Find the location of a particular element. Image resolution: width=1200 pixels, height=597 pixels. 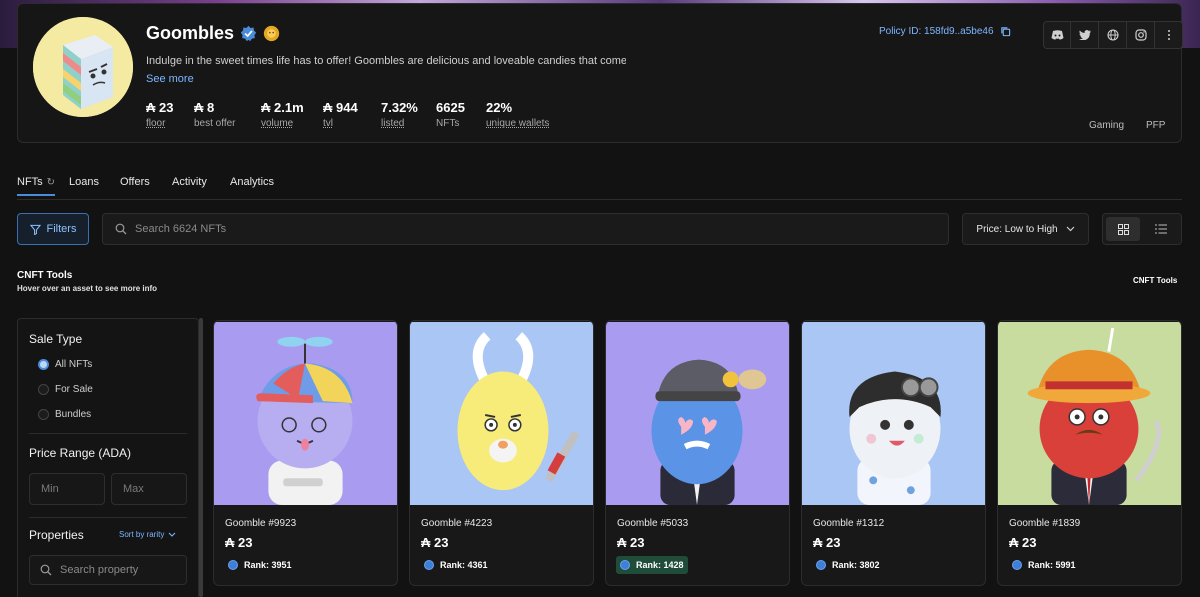

social-links is located at coordinates (1113, 35).